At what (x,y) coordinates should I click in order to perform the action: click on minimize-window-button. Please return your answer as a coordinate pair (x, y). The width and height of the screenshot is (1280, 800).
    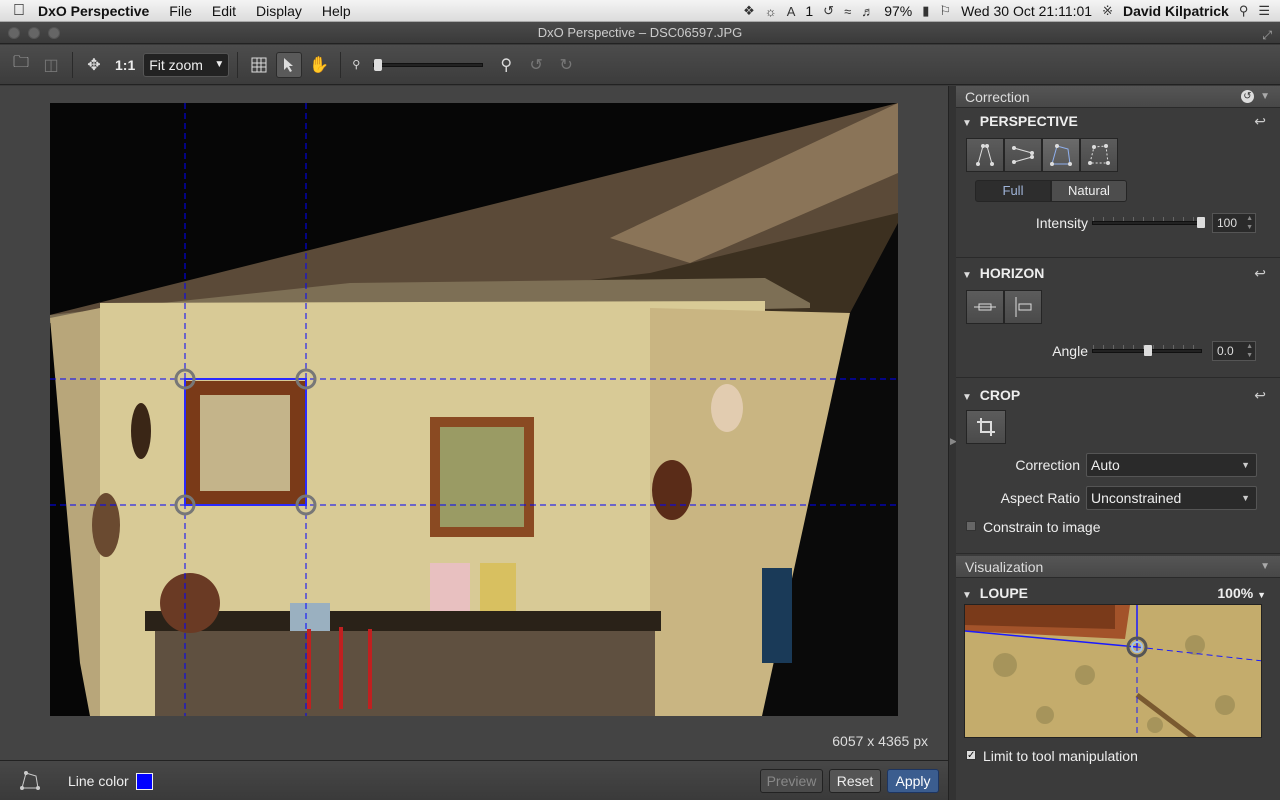
    Looking at the image, I should click on (34, 33).